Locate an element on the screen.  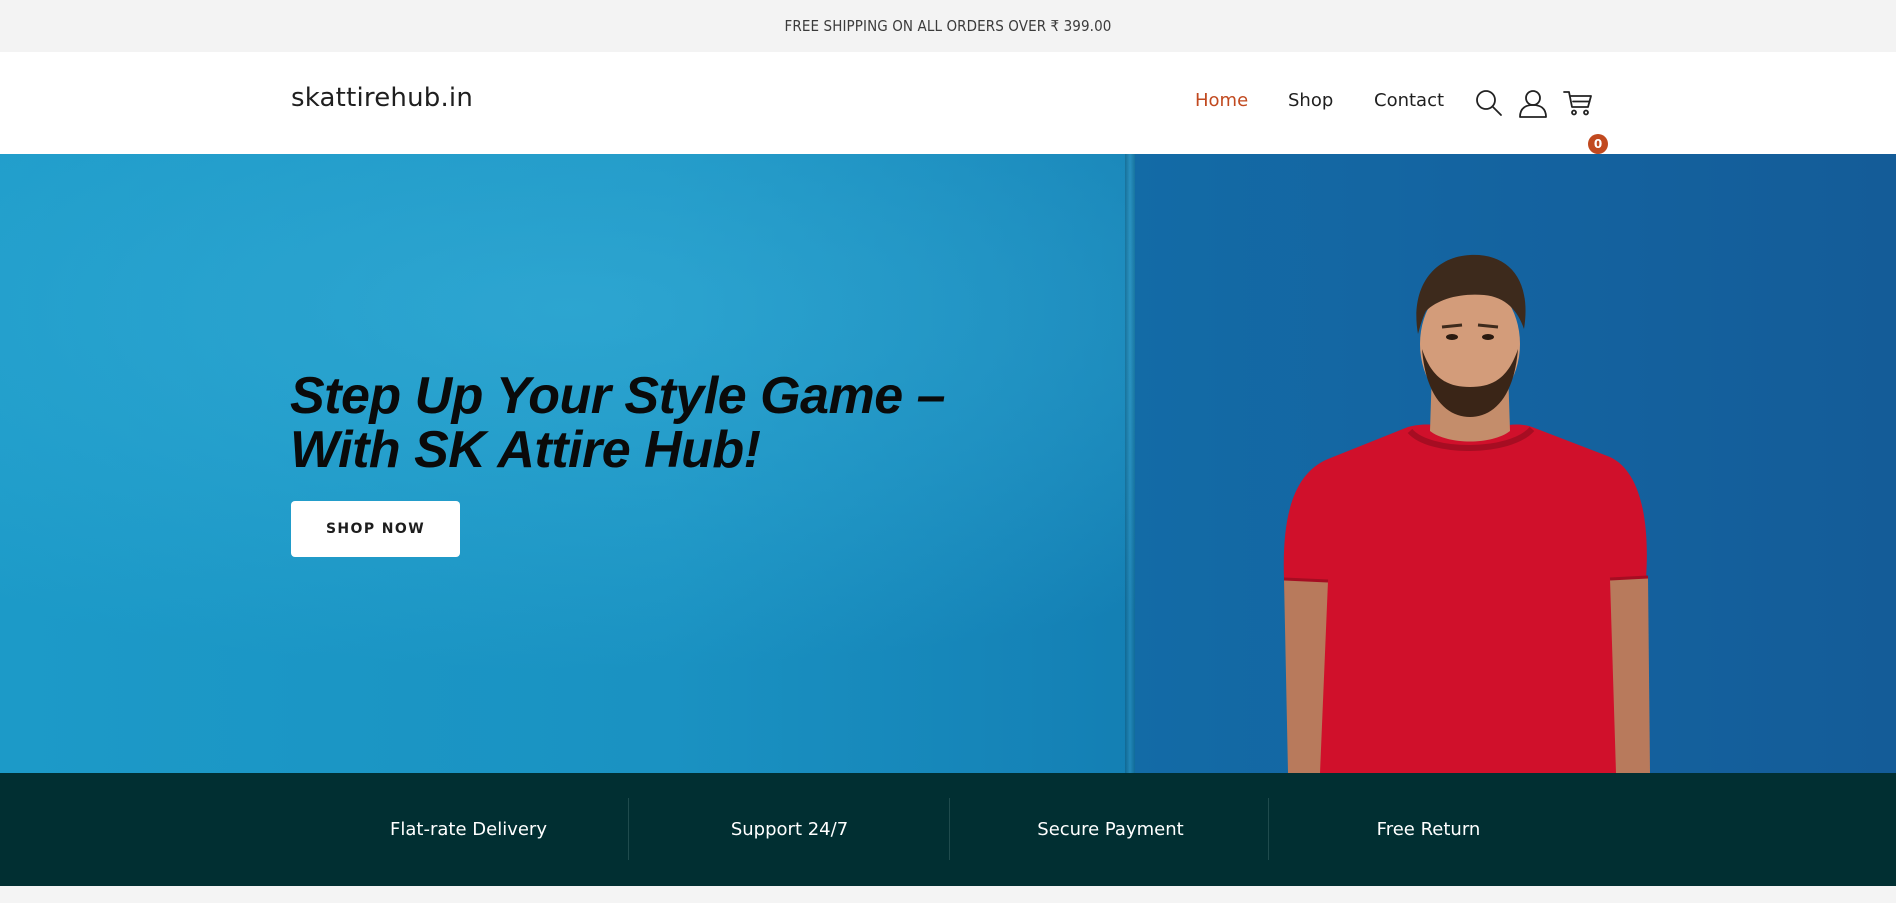
site-header: skattirehub.in Home Shop Contact 0 is located at coordinates (948, 103).